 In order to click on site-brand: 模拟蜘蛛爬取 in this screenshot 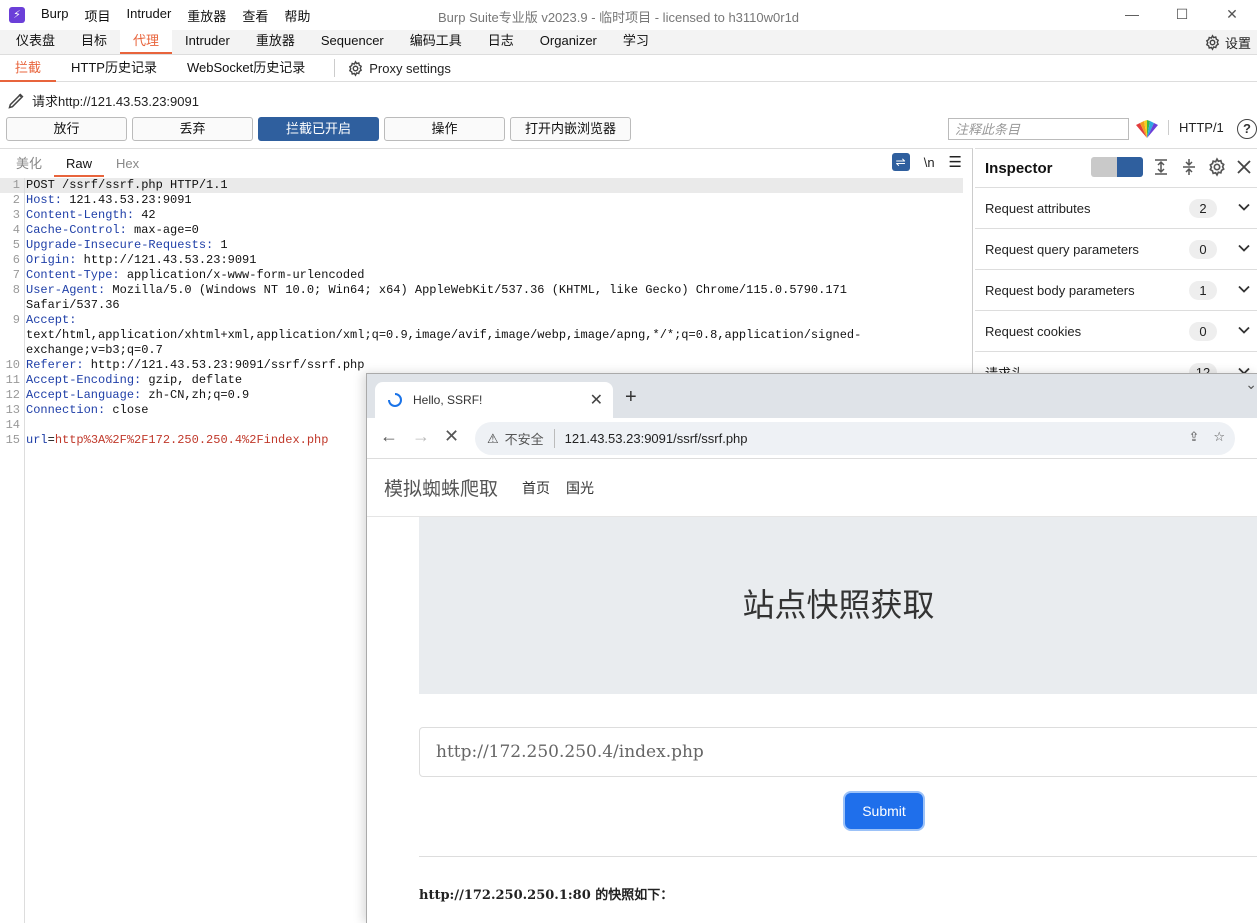, I will do `click(441, 487)`.